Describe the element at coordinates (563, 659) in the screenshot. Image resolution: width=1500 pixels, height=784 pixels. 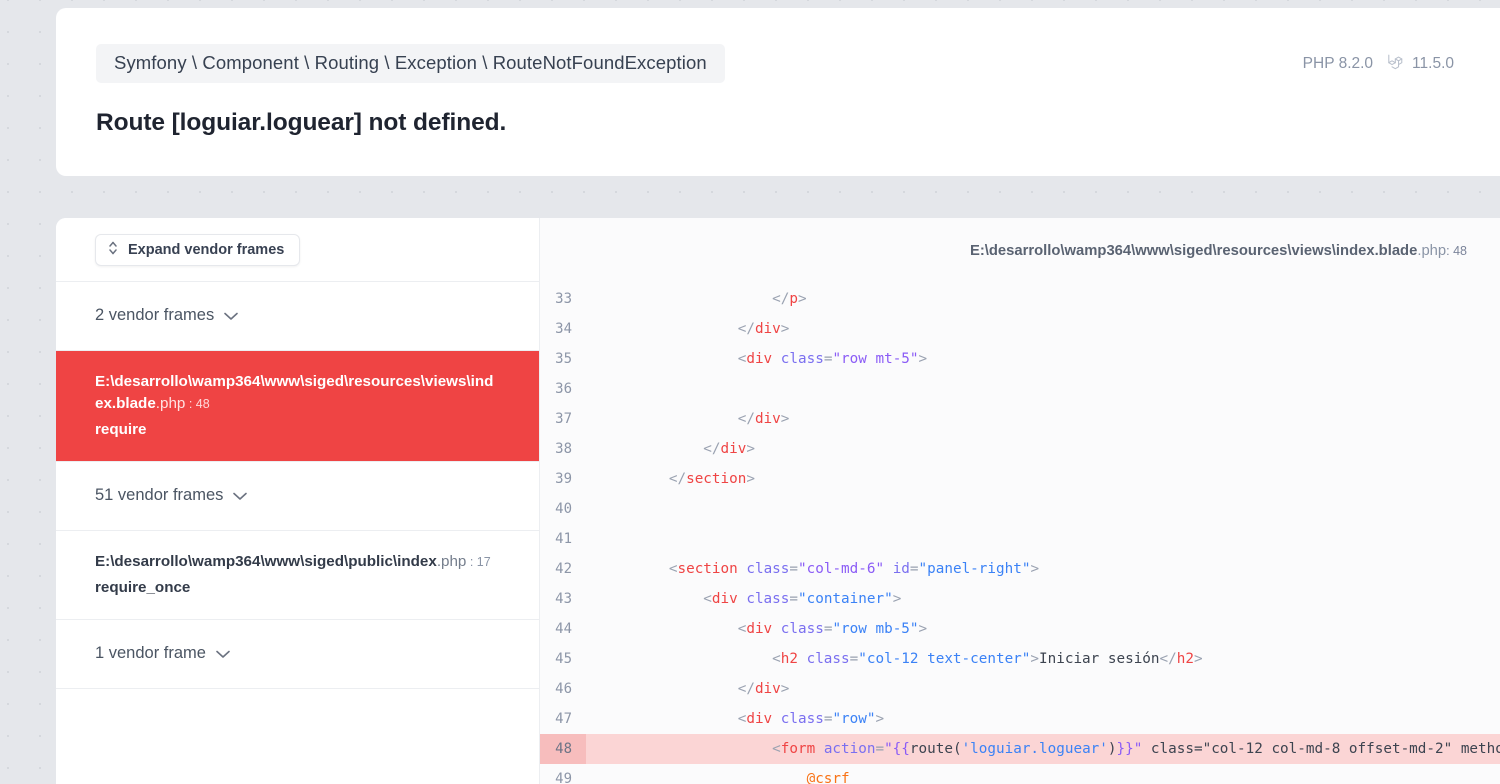
I see `code-line-number: 45` at that location.